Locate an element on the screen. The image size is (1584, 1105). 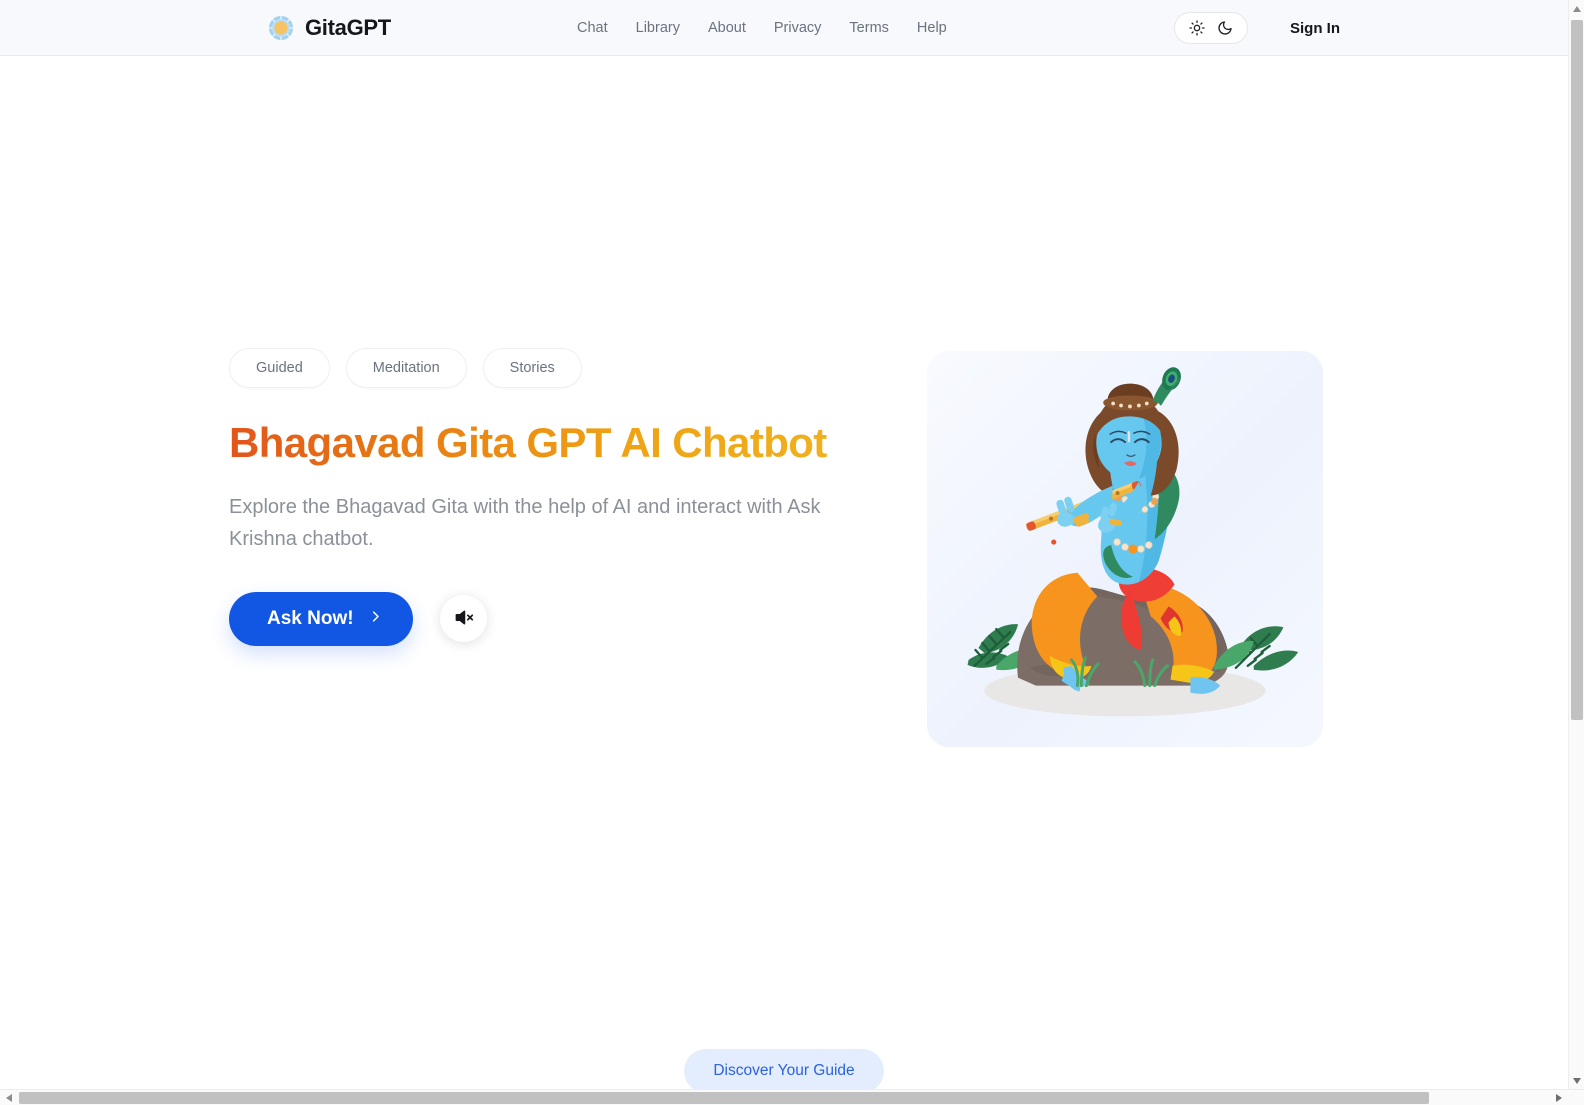
sun-icon is located at coordinates (1197, 28).